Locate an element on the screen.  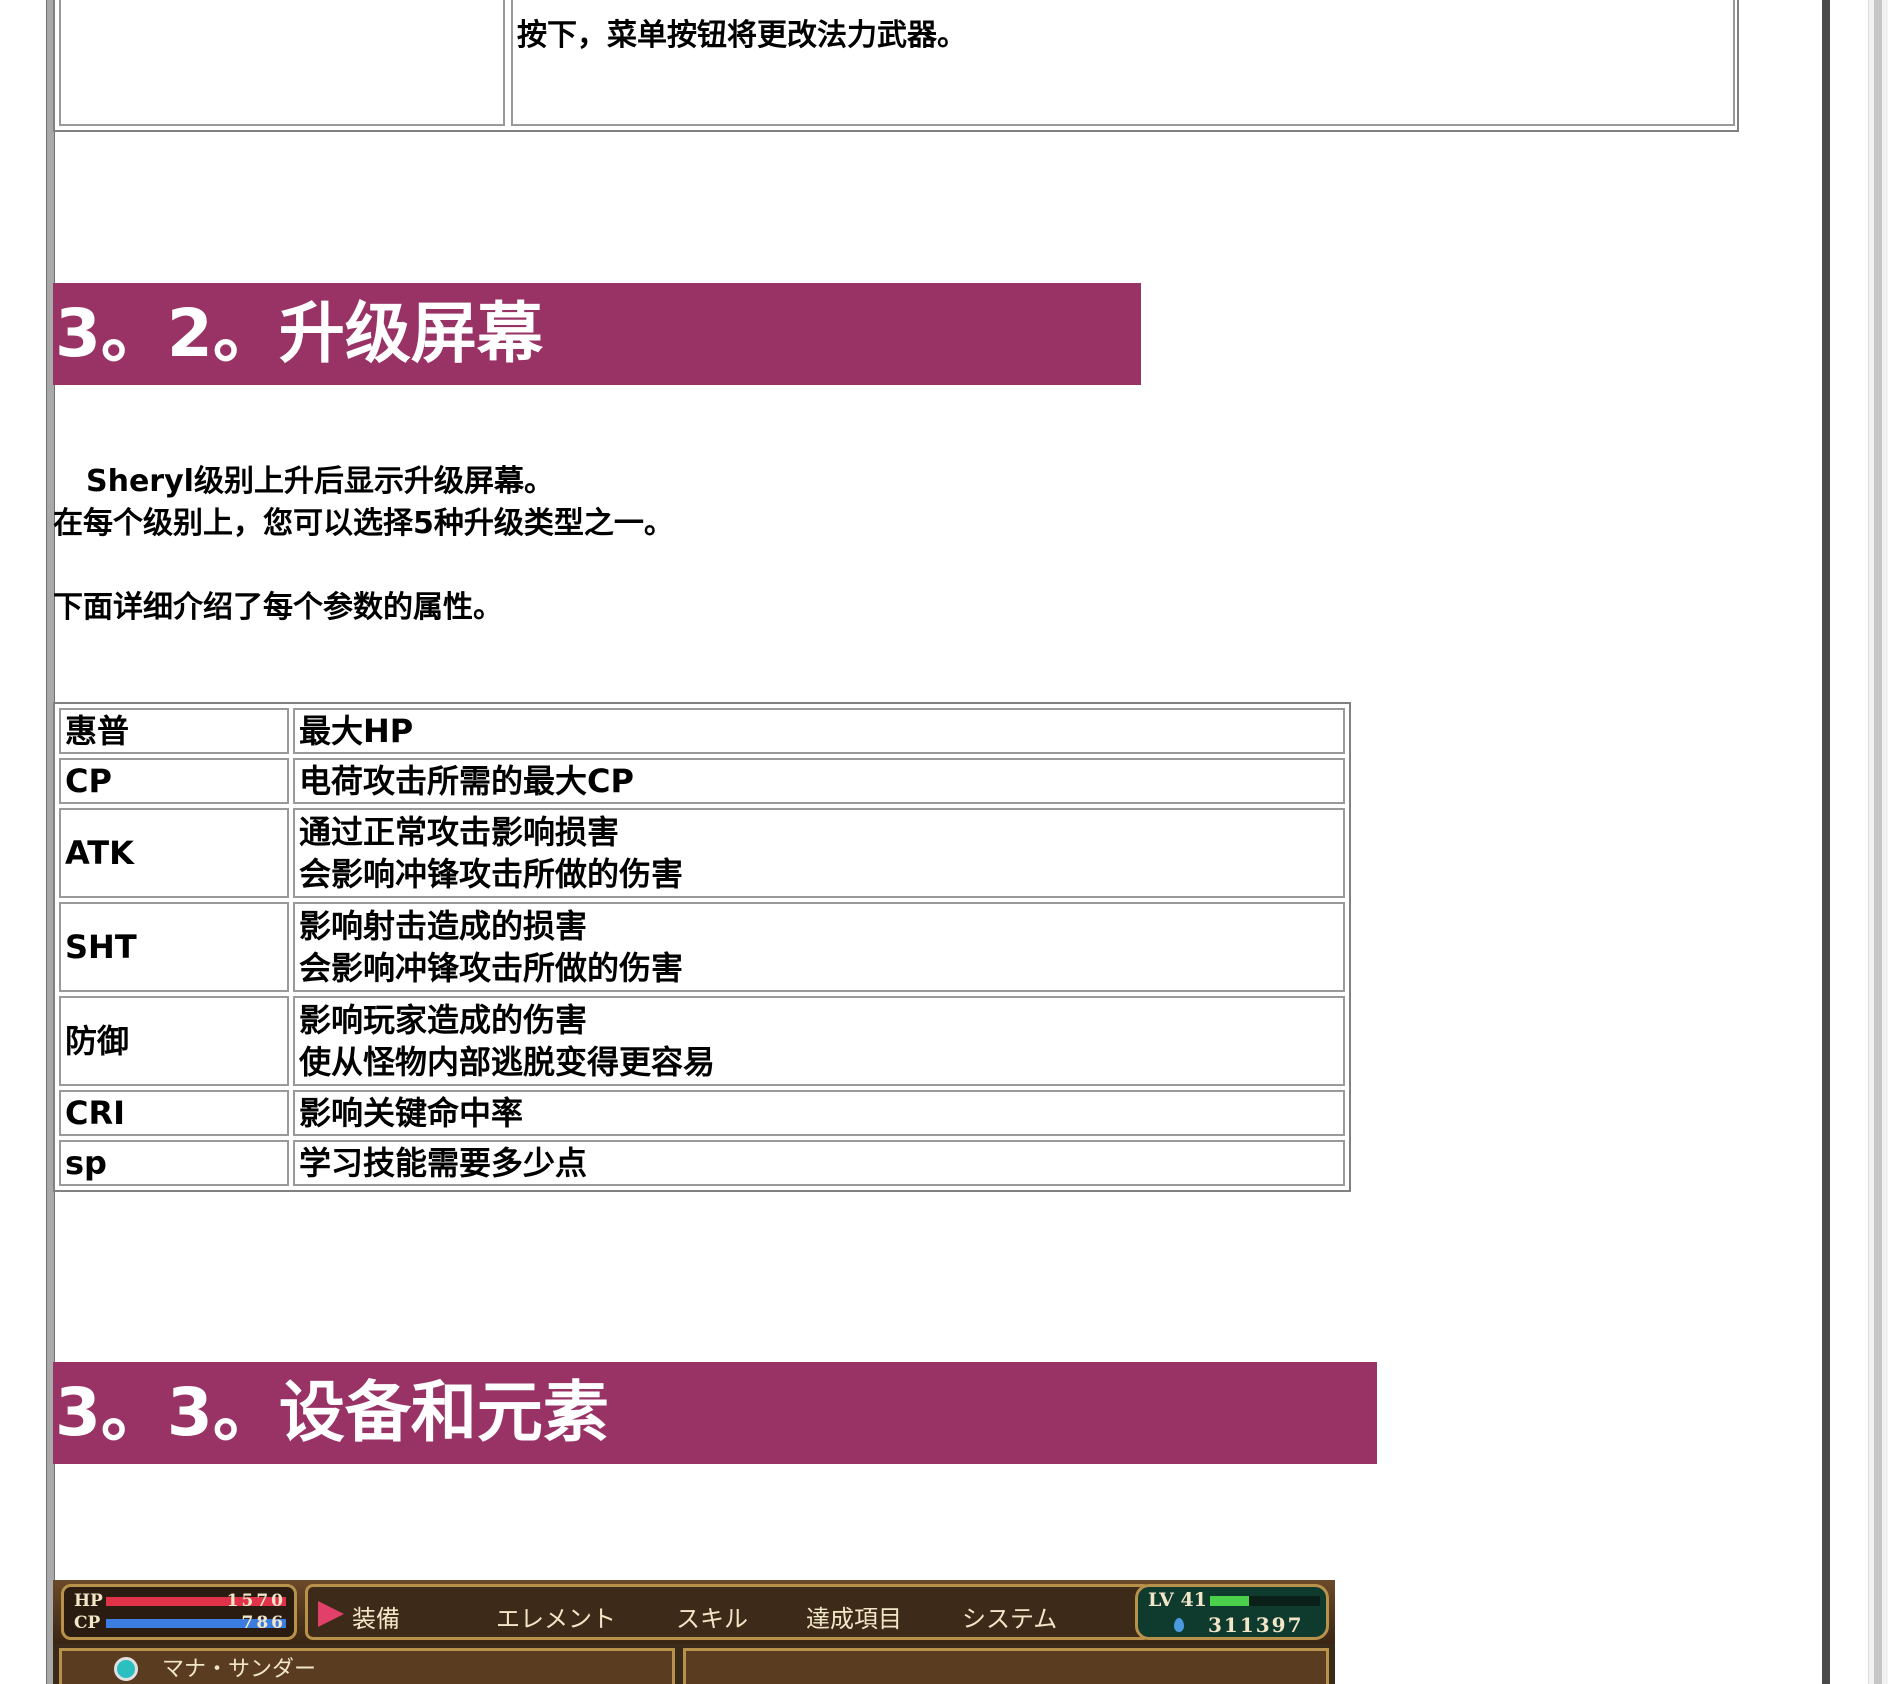
hud-menu: 装備 エレメント スキル 達成項目 システム is located at coordinates (728, 1612).